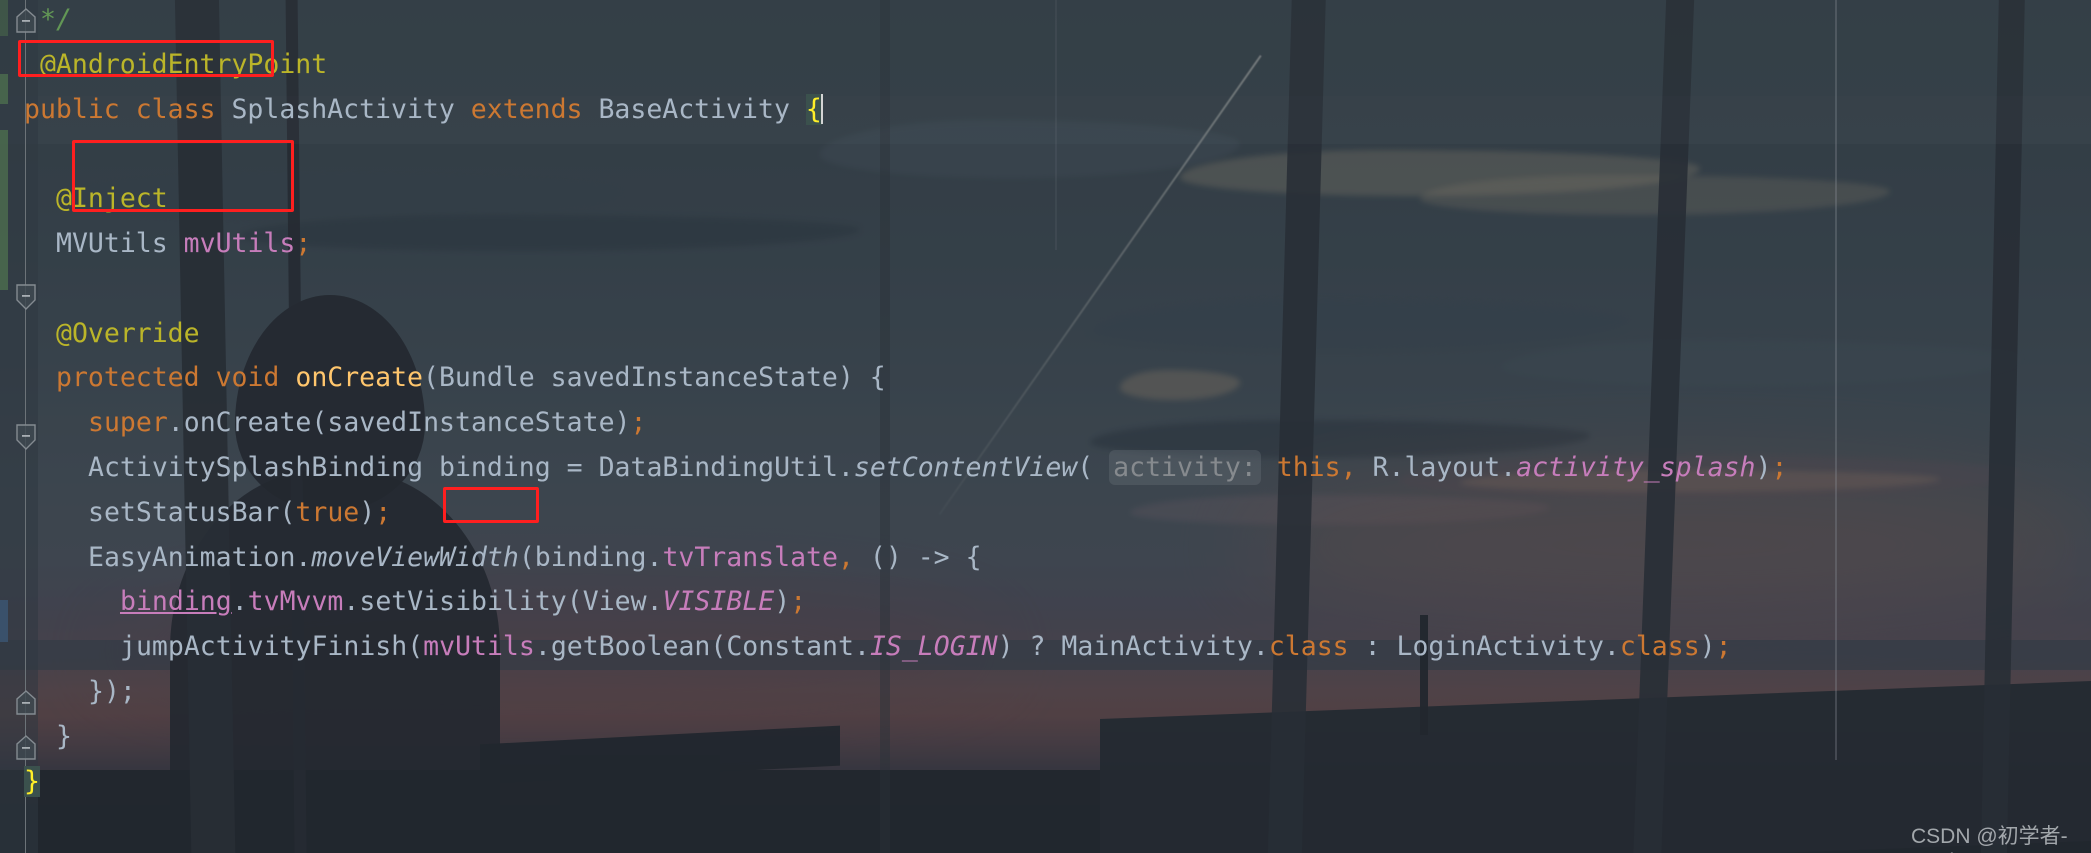  I want to click on code-token: }, so click(32, 781).